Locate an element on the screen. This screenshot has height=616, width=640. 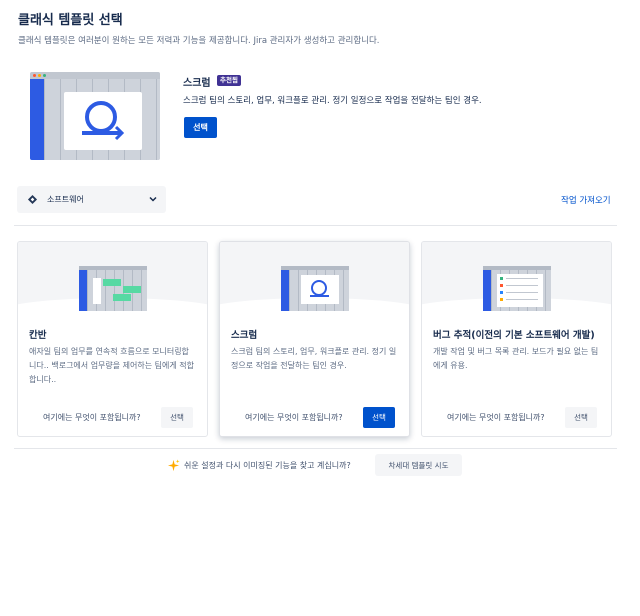
jira-software-icon is located at coordinates (32, 199).